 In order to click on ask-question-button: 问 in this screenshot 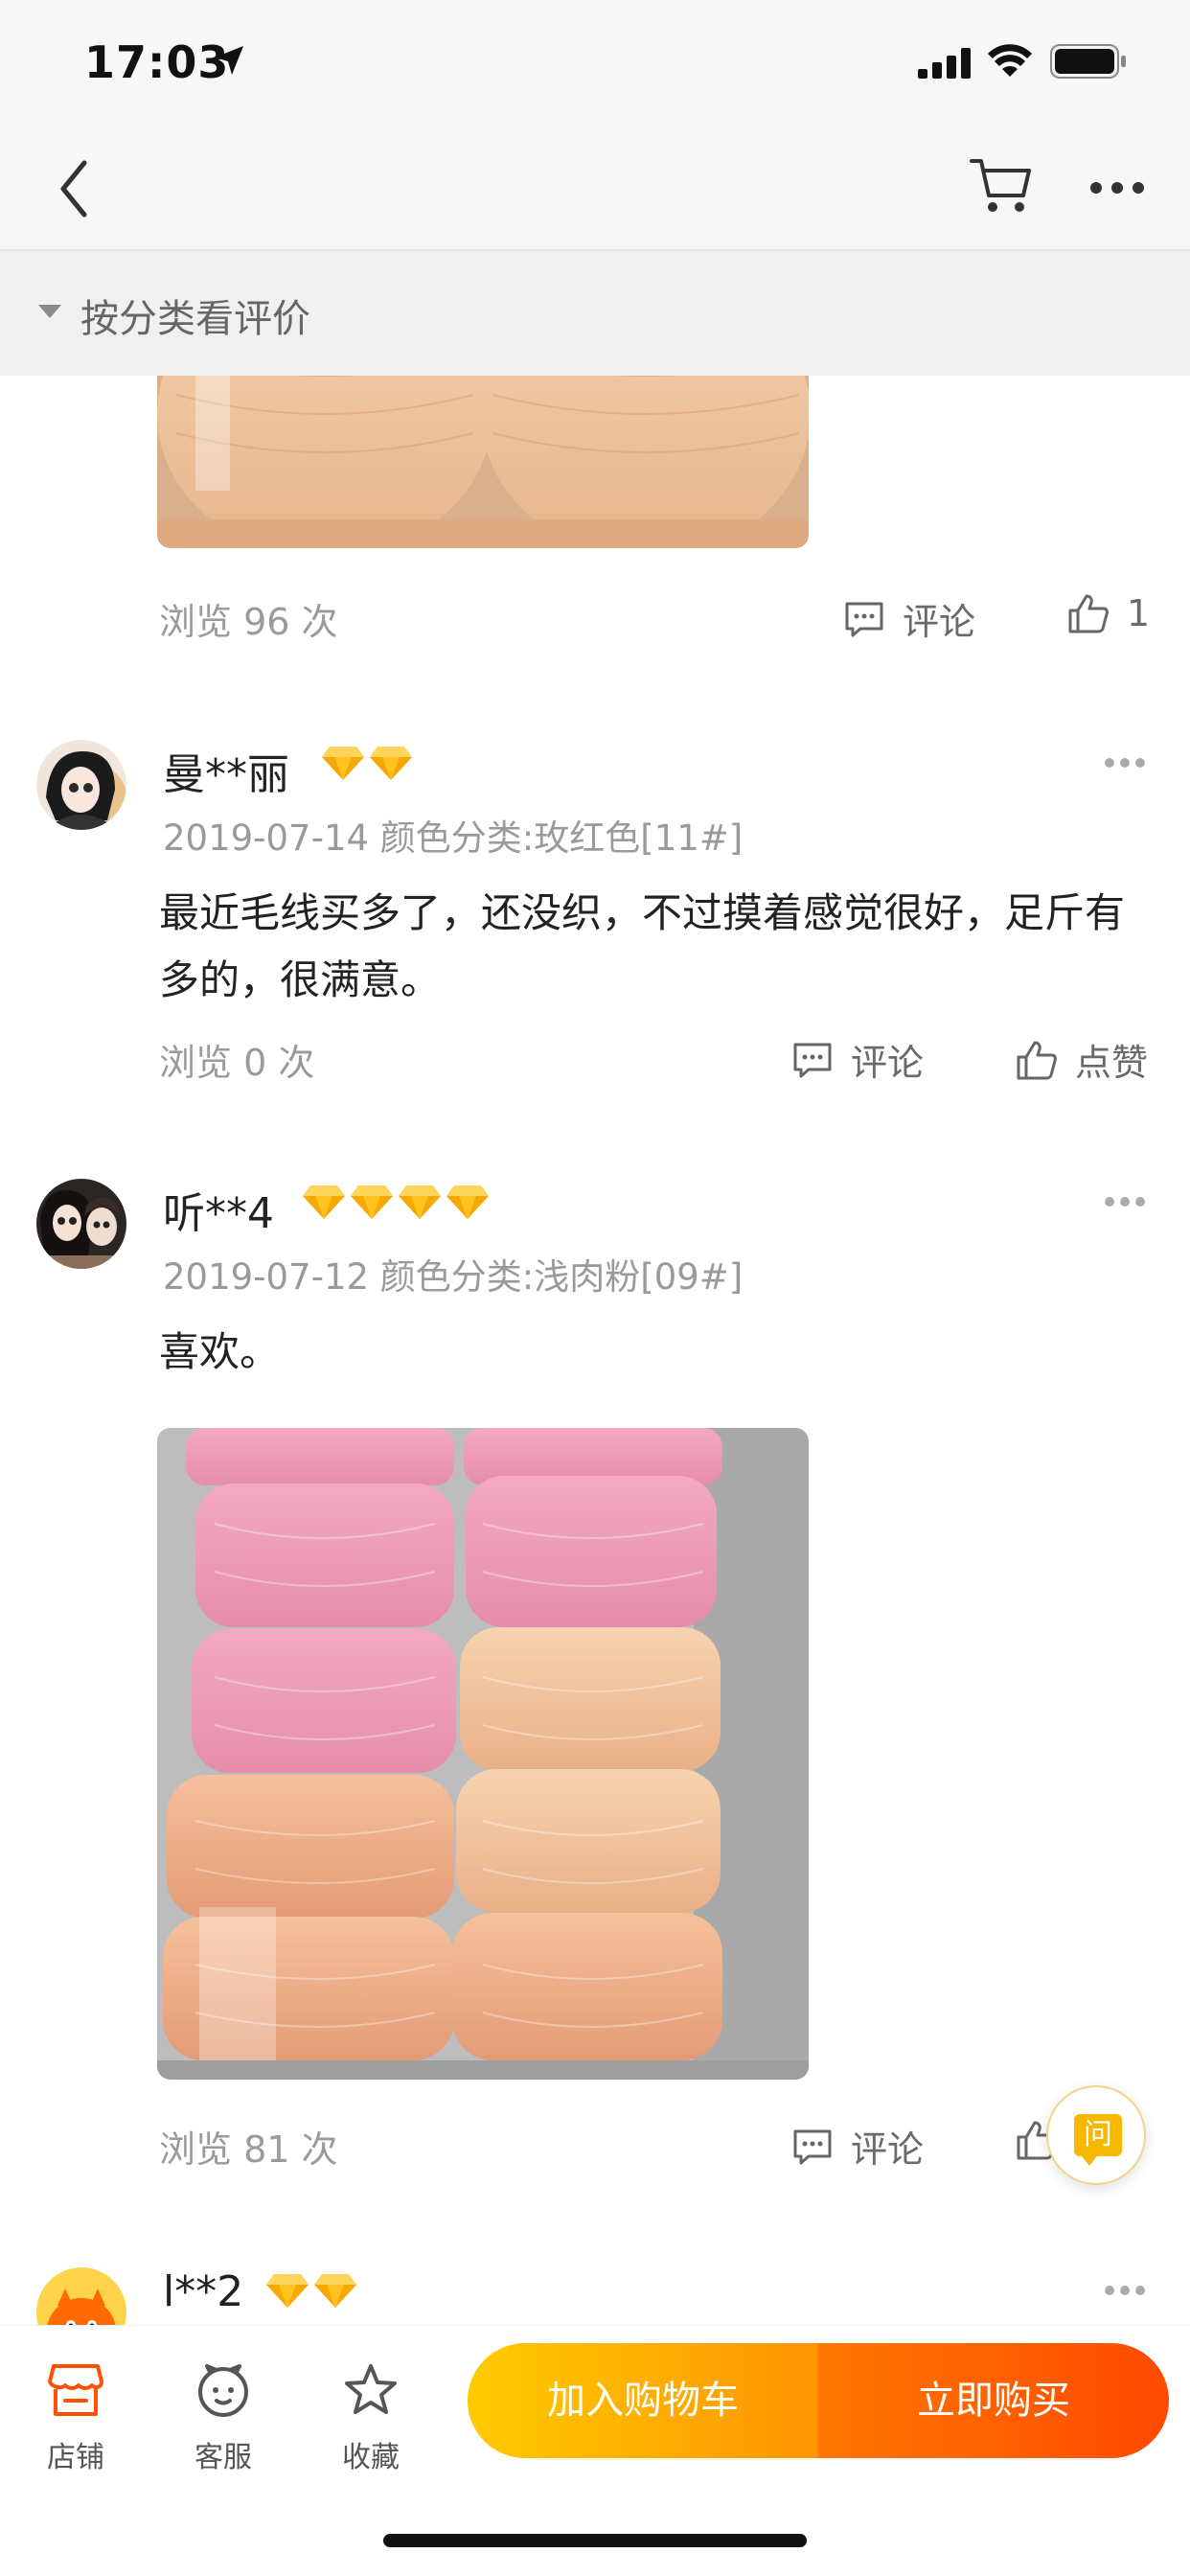, I will do `click(1096, 2135)`.